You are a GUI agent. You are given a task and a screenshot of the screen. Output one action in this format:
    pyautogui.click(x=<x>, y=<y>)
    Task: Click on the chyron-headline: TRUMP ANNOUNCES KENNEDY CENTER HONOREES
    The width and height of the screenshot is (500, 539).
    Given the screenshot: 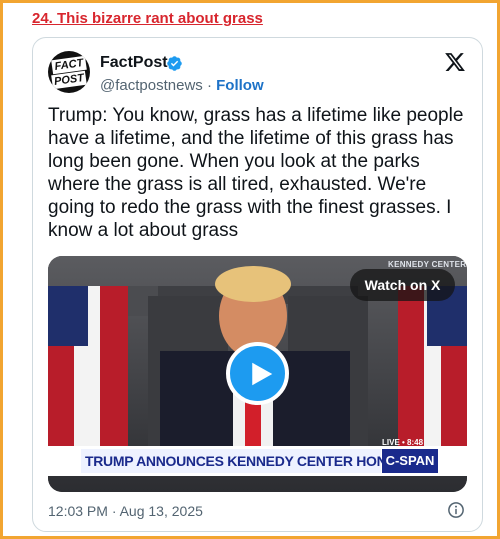 What is the action you would take?
    pyautogui.click(x=257, y=461)
    